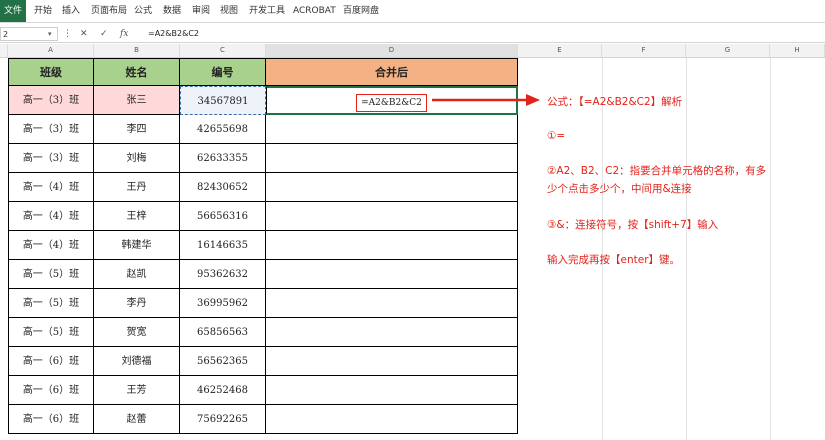 The image size is (825, 440). Describe the element at coordinates (619, 189) in the screenshot. I see `note-step2-line2: 少个点击多少个，中间用&连接` at that location.